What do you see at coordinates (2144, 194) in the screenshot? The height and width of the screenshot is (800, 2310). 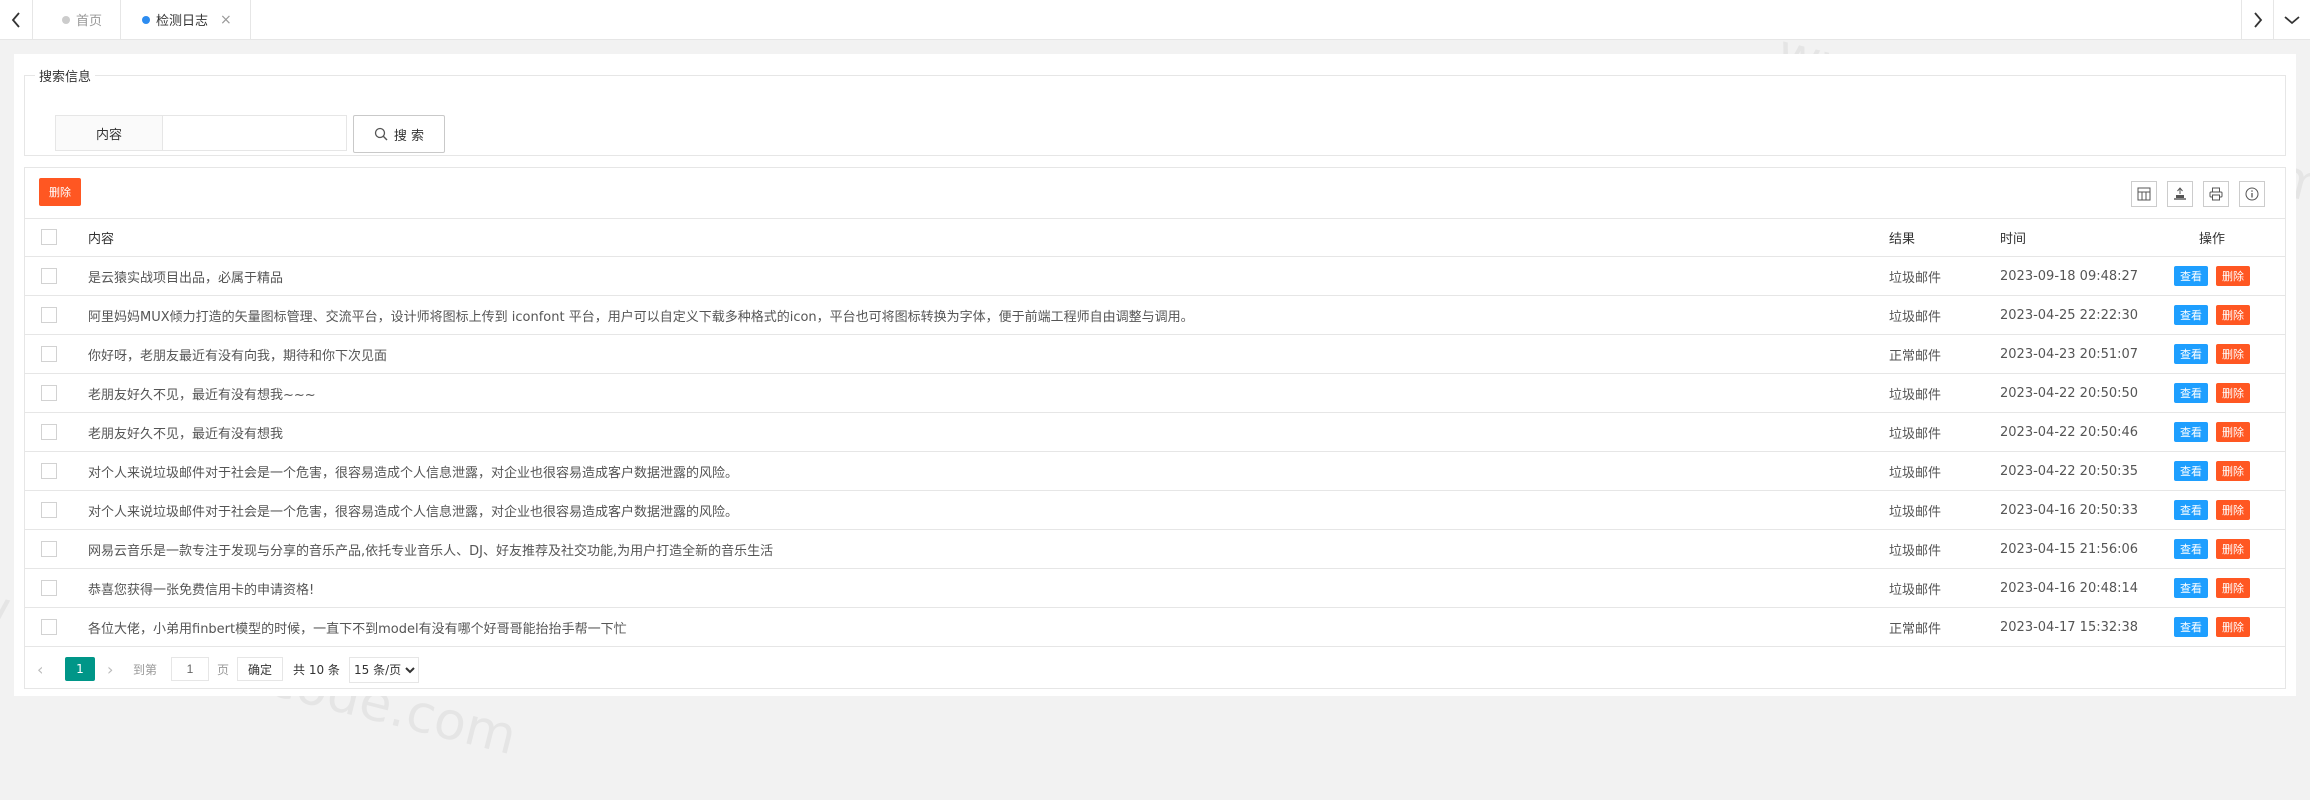 I see `columns-filter-icon` at bounding box center [2144, 194].